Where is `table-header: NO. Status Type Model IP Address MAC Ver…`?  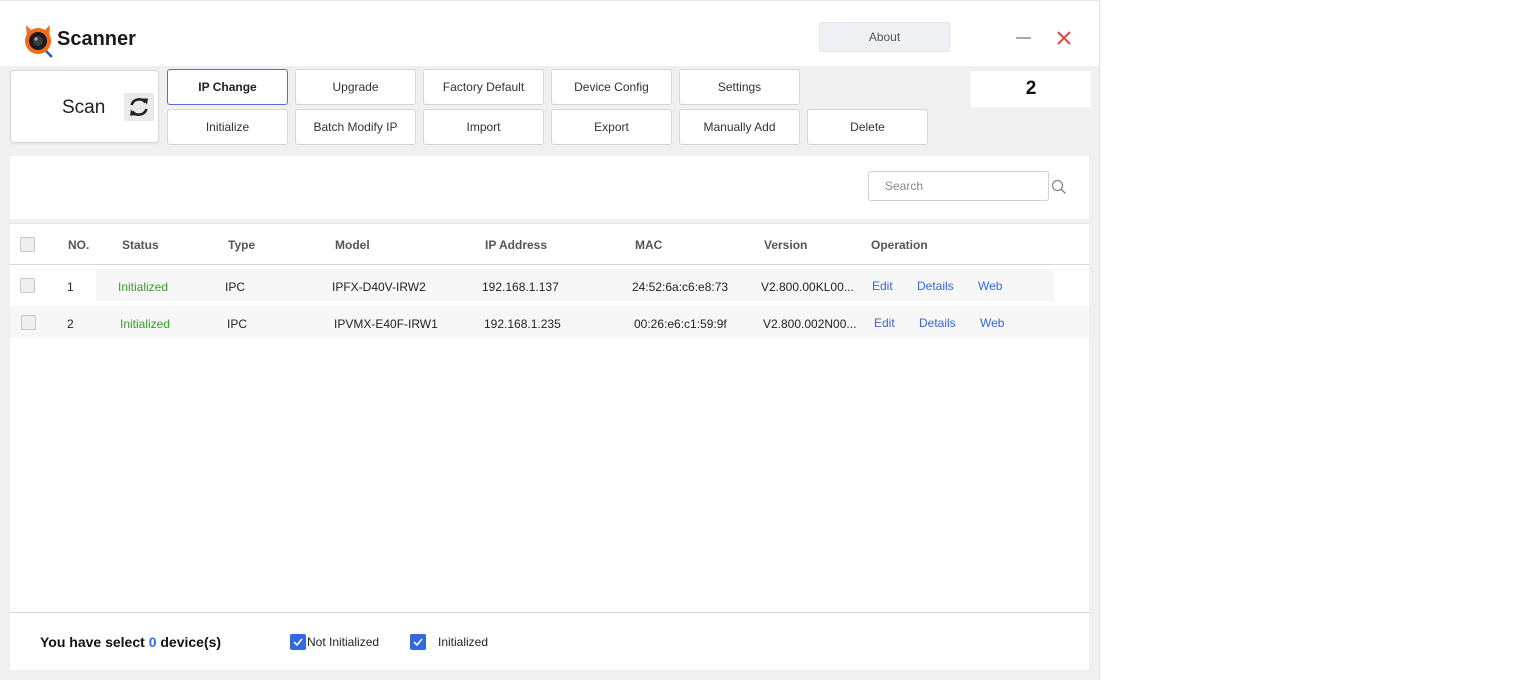
table-header: NO. Status Type Model IP Address MAC Ver… is located at coordinates (549, 244).